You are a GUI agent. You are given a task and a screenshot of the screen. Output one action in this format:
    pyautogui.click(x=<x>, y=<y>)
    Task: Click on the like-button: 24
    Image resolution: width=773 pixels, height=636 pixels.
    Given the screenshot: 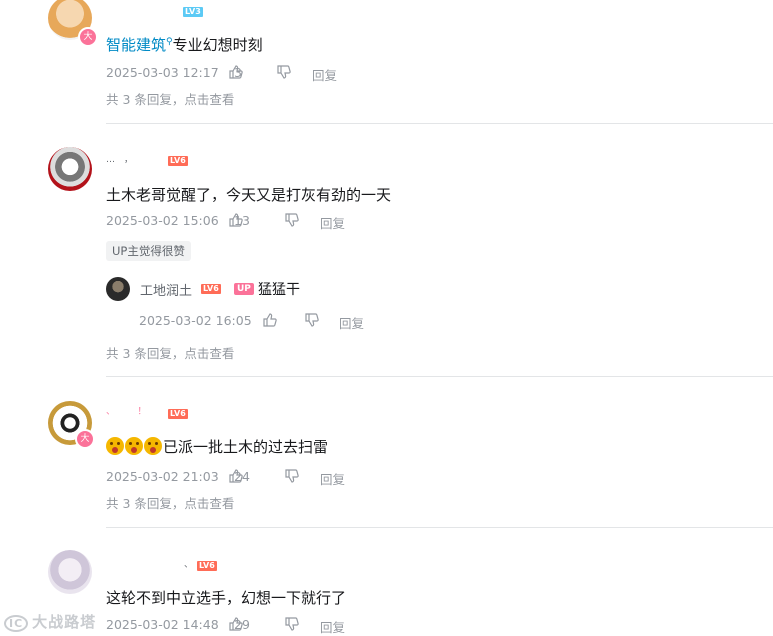 What is the action you would take?
    pyautogui.click(x=239, y=476)
    